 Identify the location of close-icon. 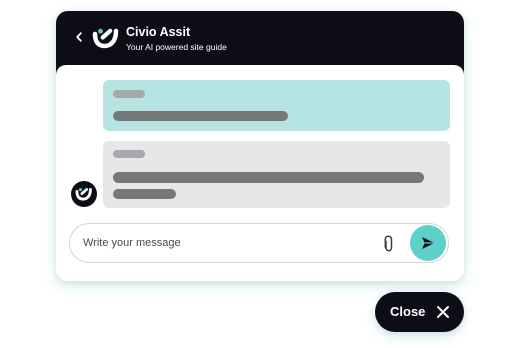
(443, 312).